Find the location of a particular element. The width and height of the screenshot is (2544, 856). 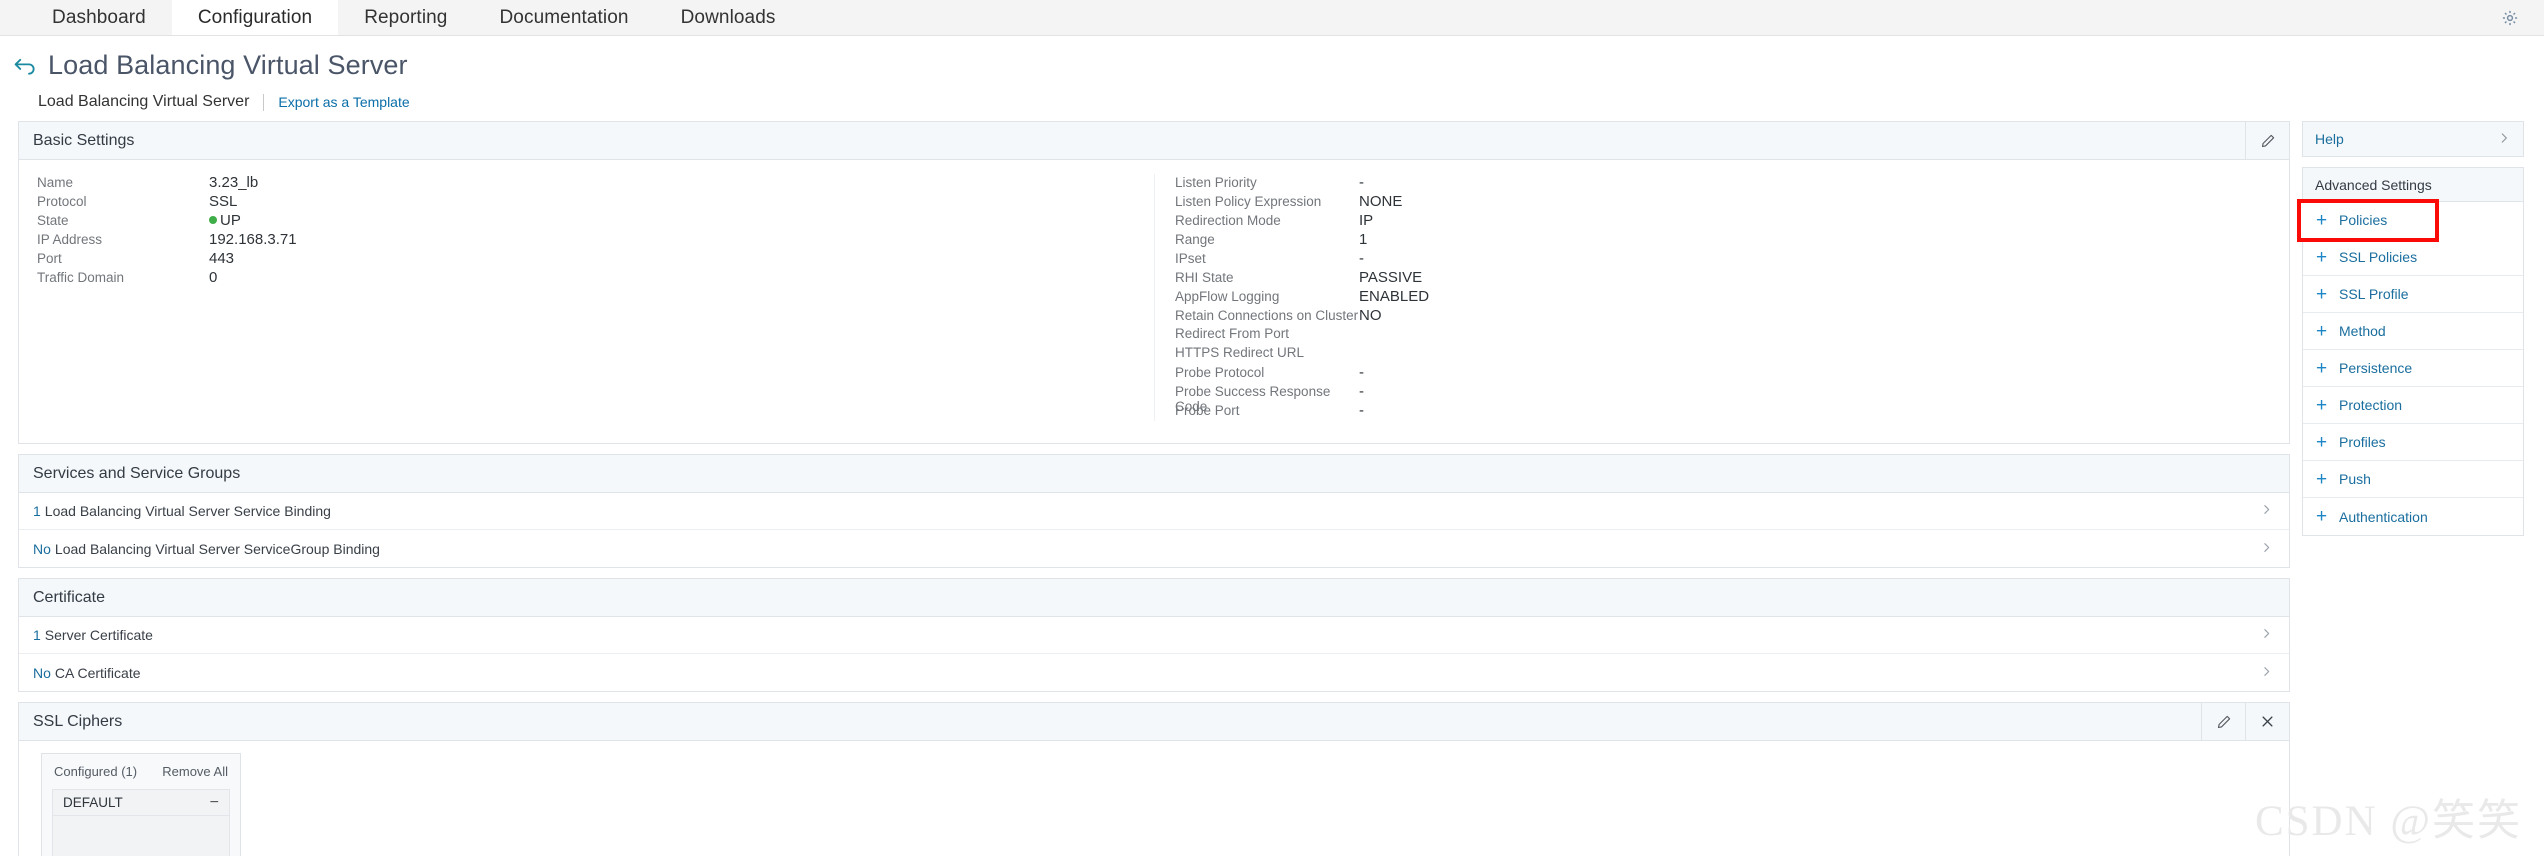

sidebar-item-label: SSL Profile is located at coordinates (2374, 294).